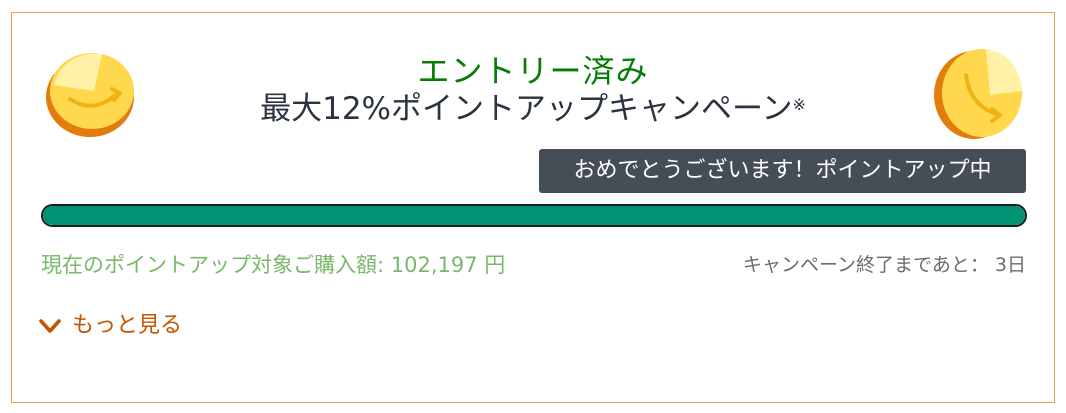 This screenshot has width=1066, height=413. What do you see at coordinates (799, 104) in the screenshot?
I see `campaign-note-mark: ※` at bounding box center [799, 104].